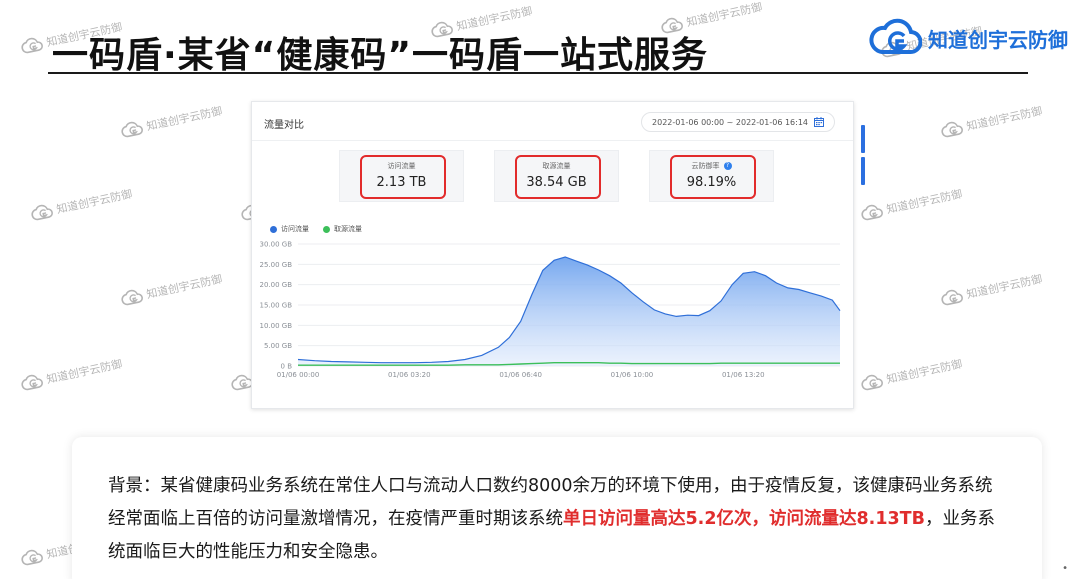 This screenshot has width=1080, height=579. What do you see at coordinates (520, 375) in the screenshot?
I see `x-tick-label: 01/06 06:40` at bounding box center [520, 375].